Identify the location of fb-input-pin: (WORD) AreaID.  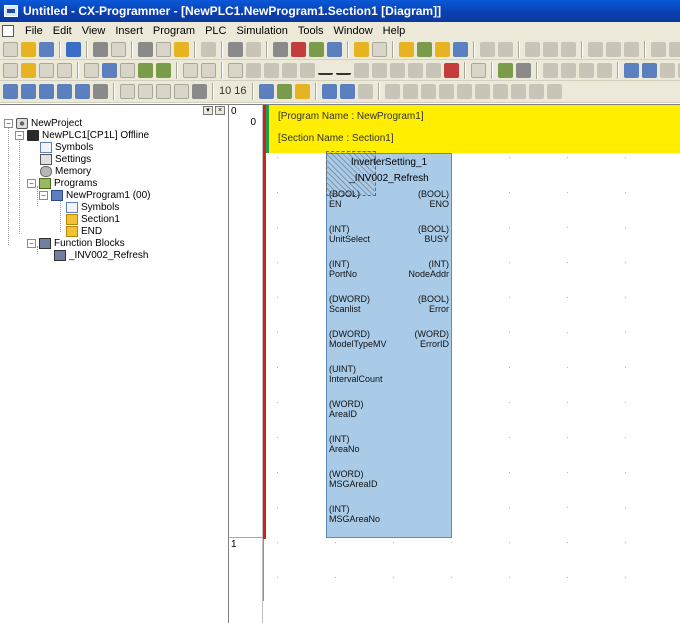
(346, 409).